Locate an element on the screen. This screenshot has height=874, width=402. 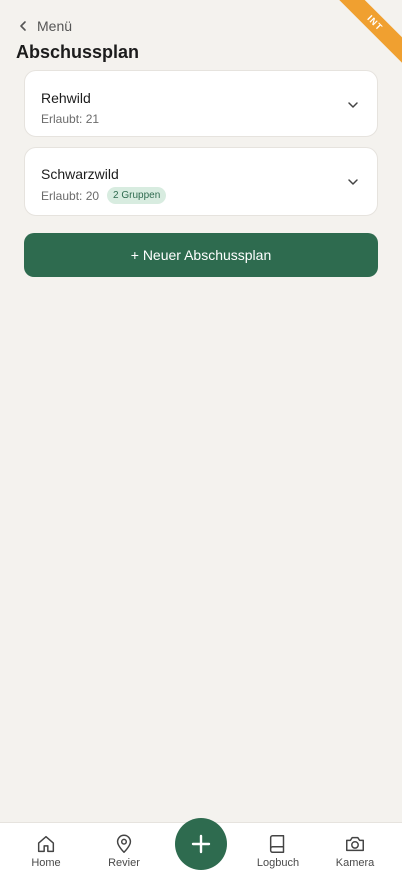
plus-icon is located at coordinates (201, 844).